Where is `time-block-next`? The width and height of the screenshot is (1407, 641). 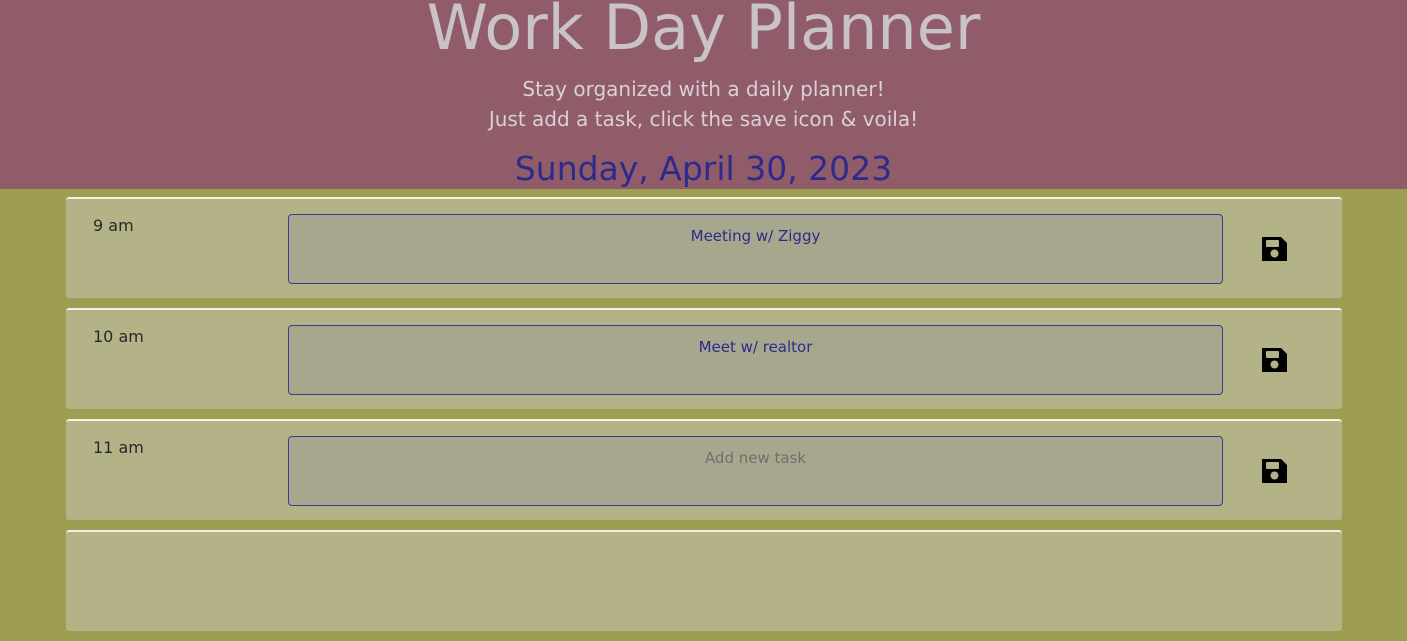 time-block-next is located at coordinates (704, 580).